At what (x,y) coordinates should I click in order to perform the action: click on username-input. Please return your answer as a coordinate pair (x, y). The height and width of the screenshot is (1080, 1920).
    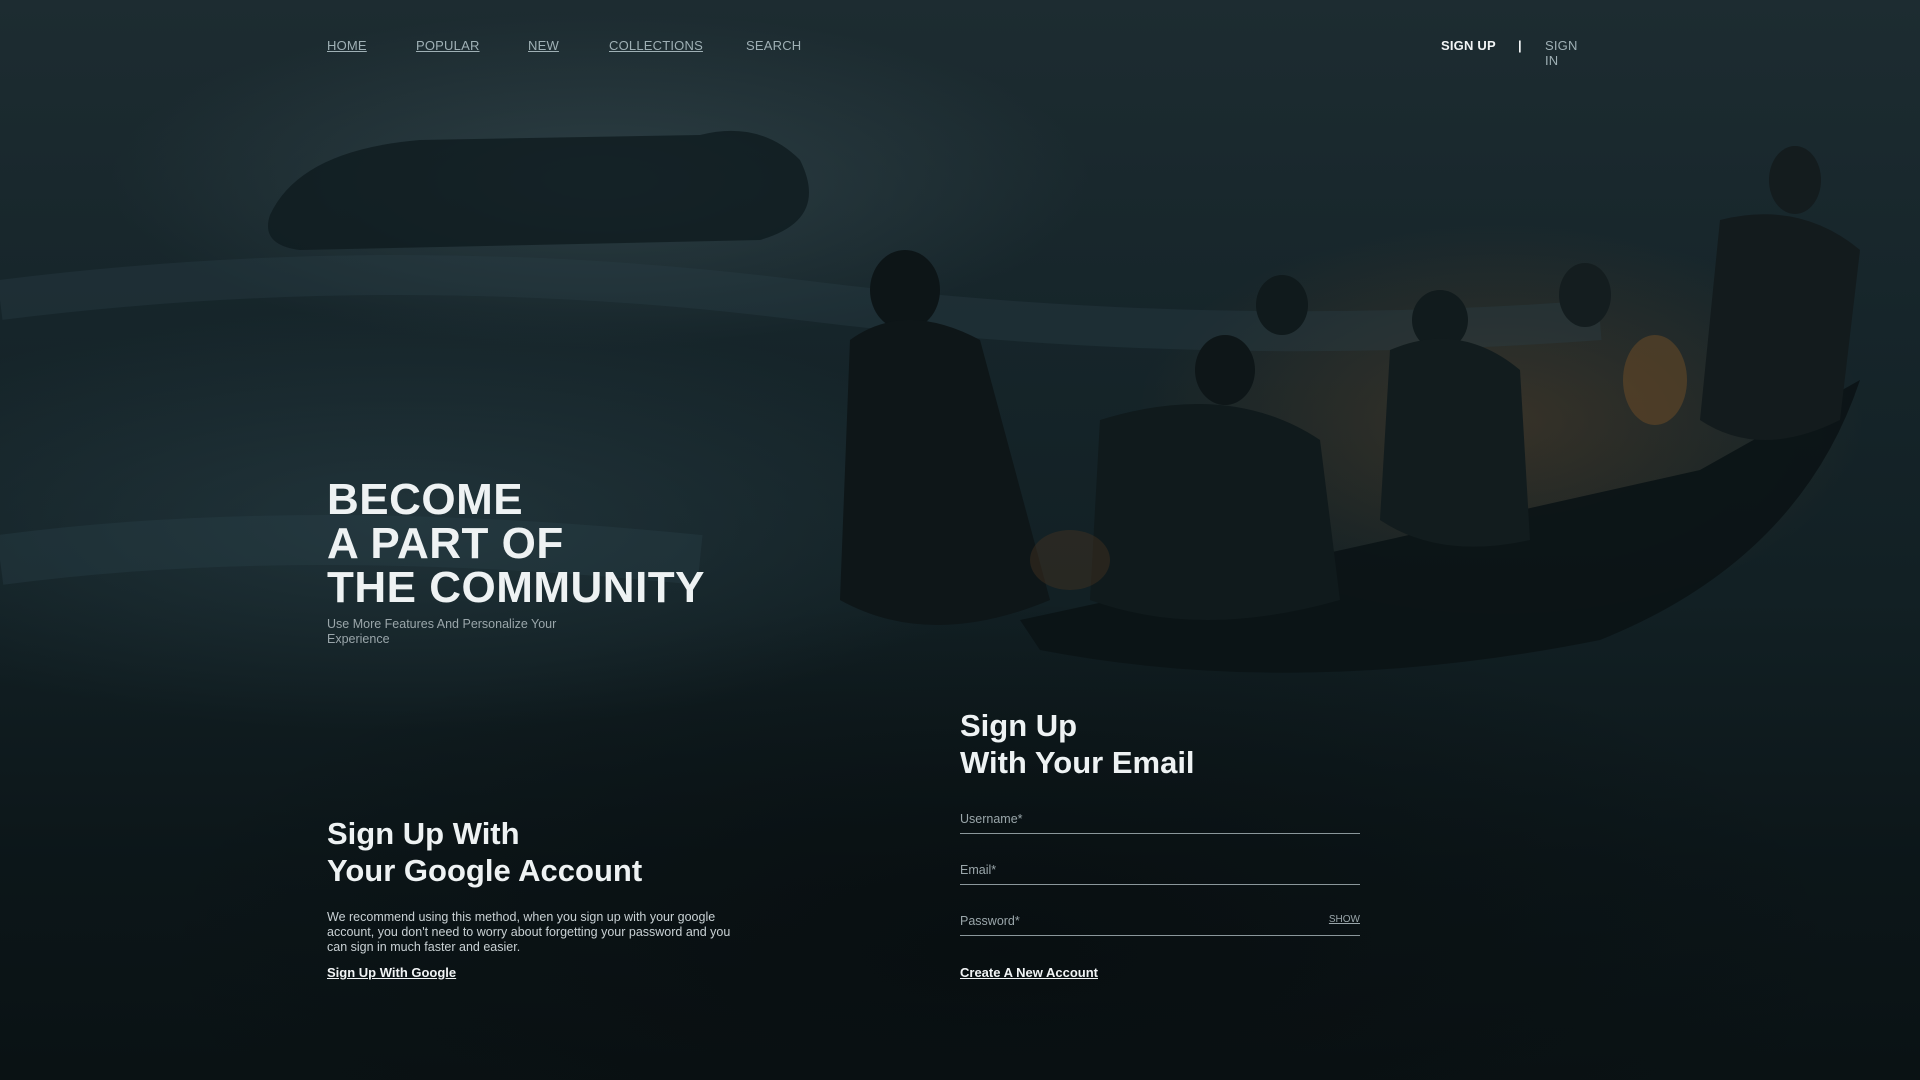
    Looking at the image, I should click on (1140, 819).